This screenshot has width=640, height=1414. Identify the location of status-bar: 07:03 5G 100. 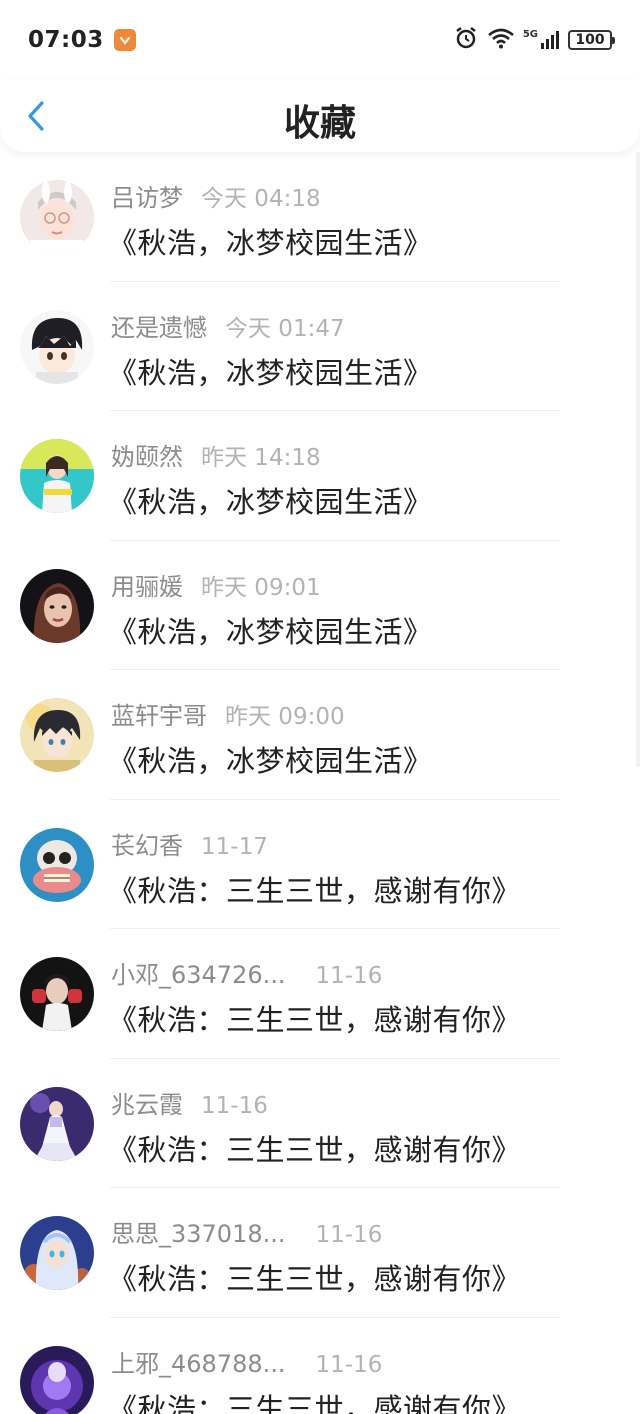
(320, 40).